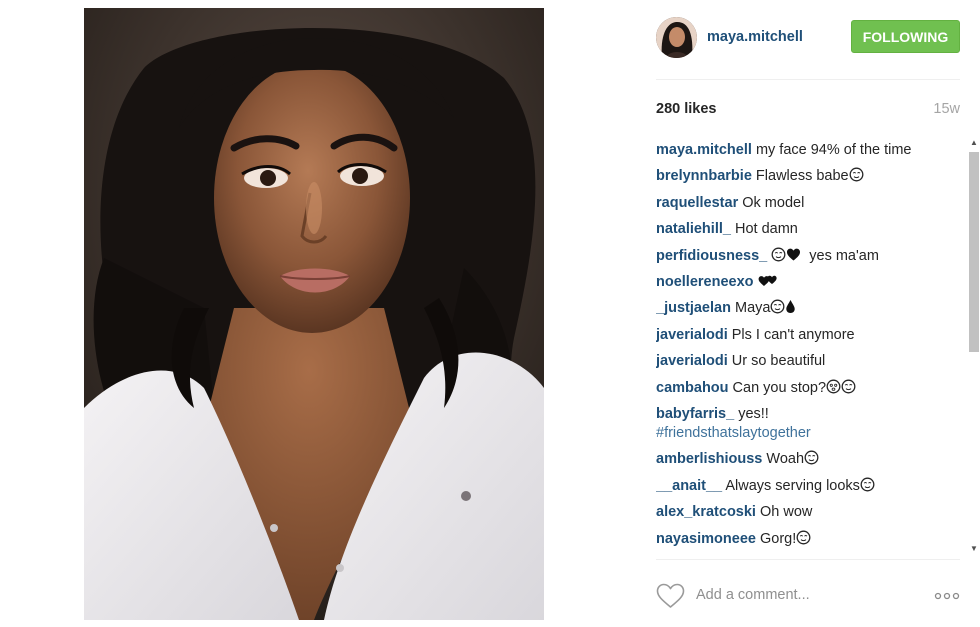  What do you see at coordinates (768, 282) in the screenshot?
I see `two-hearts-emoji-icon` at bounding box center [768, 282].